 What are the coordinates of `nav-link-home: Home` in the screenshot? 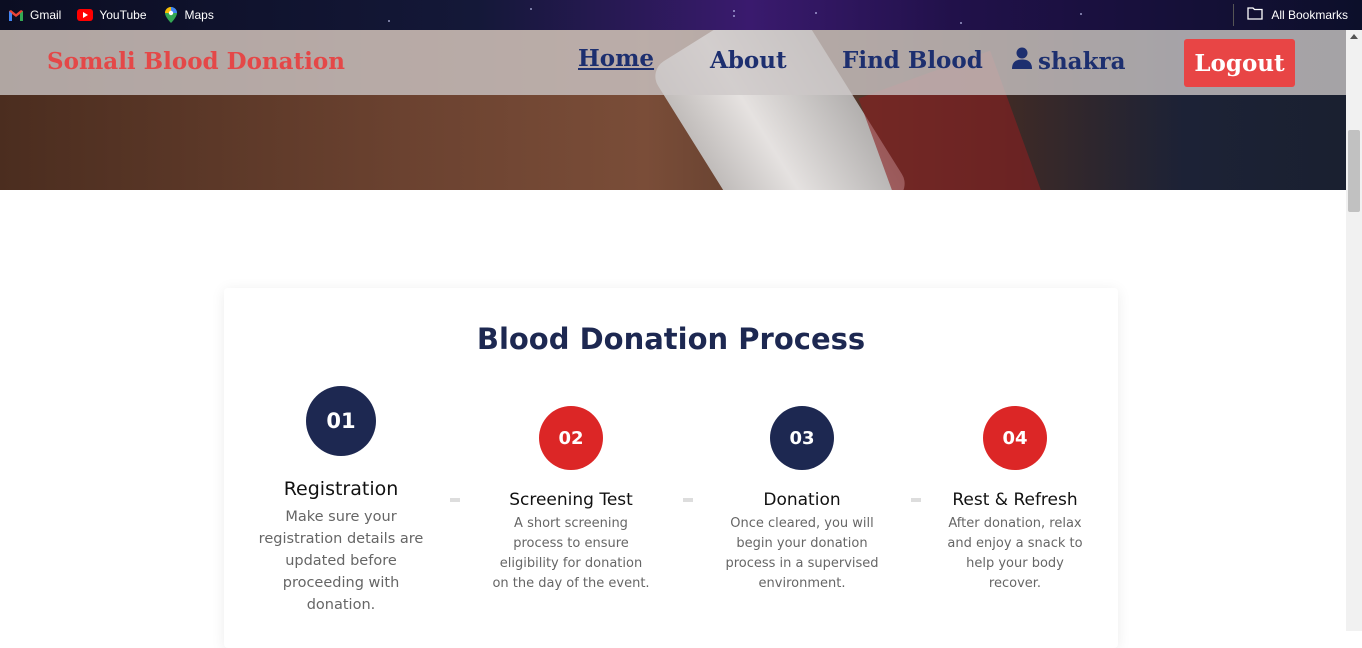 It's located at (616, 58).